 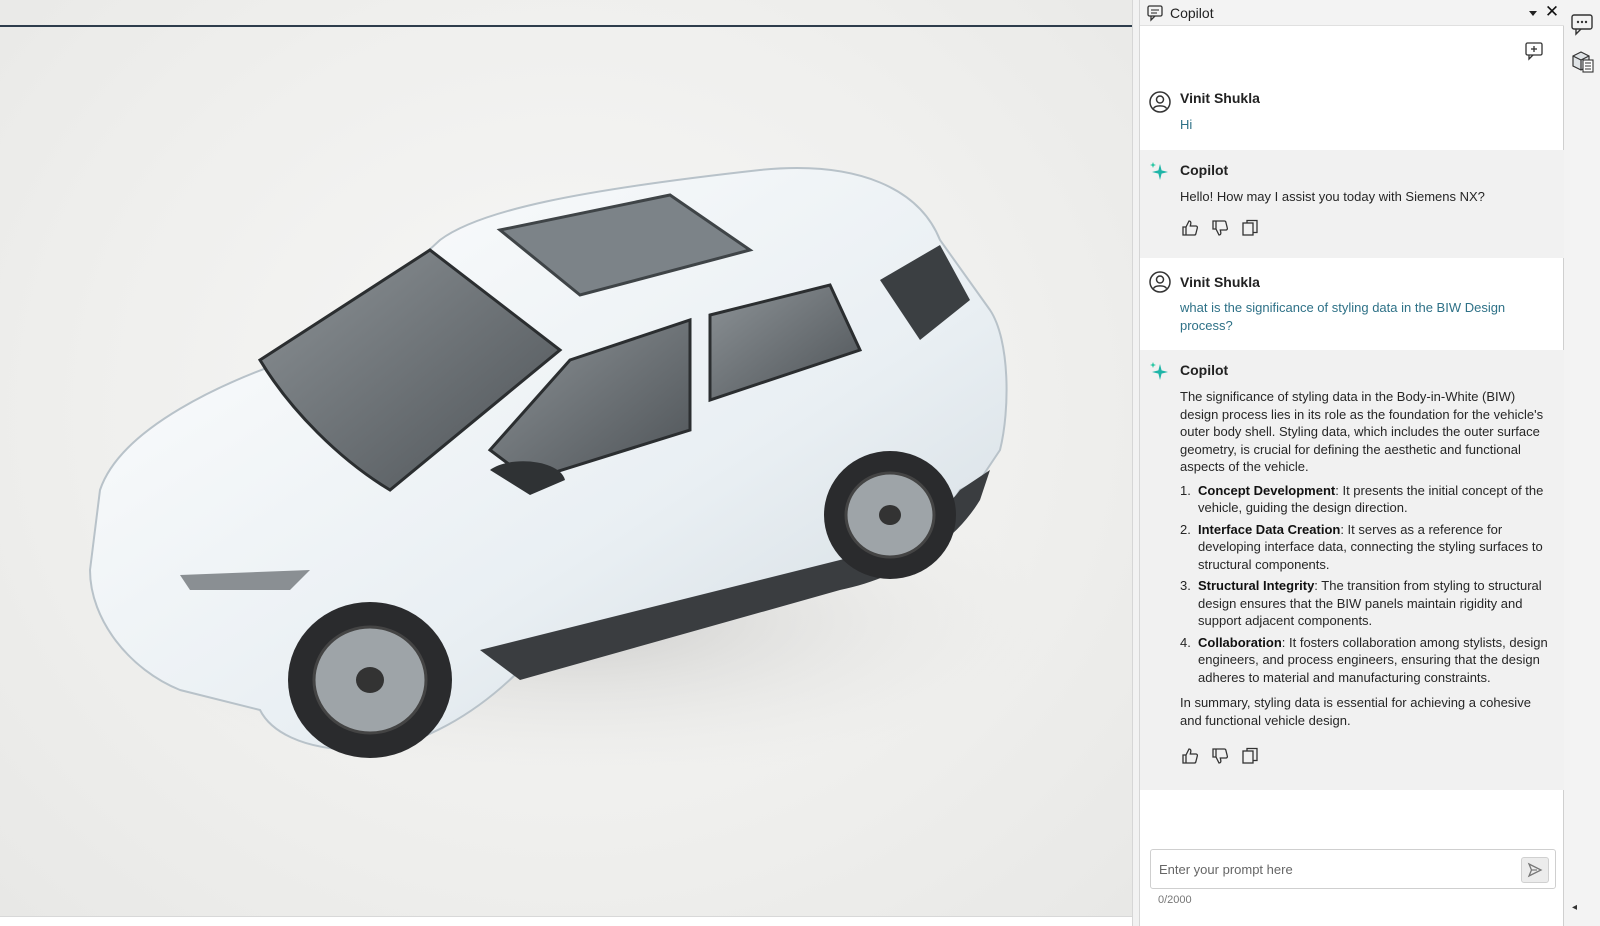 I want to click on chat-icon, so click(x=1155, y=13).